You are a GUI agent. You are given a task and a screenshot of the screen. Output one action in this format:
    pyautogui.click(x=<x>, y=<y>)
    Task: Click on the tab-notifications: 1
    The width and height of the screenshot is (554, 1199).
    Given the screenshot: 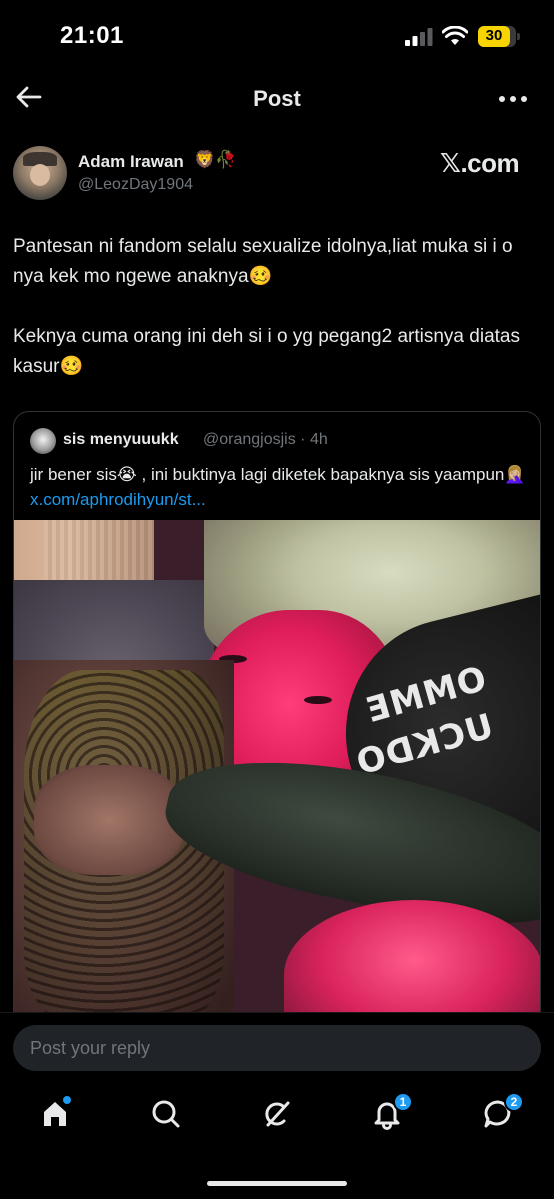 What is the action you would take?
    pyautogui.click(x=390, y=1113)
    